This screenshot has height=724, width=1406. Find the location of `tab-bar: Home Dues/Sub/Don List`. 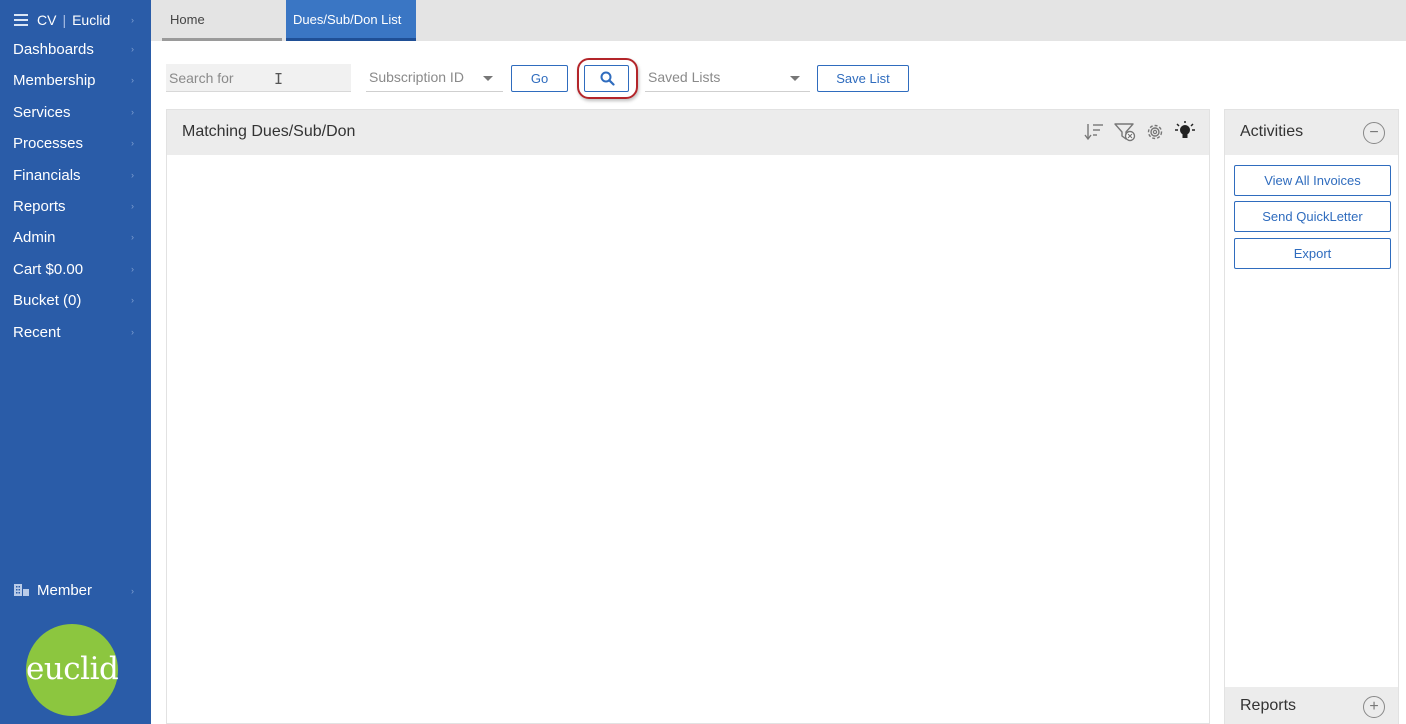

tab-bar: Home Dues/Sub/Don List is located at coordinates (778, 20).